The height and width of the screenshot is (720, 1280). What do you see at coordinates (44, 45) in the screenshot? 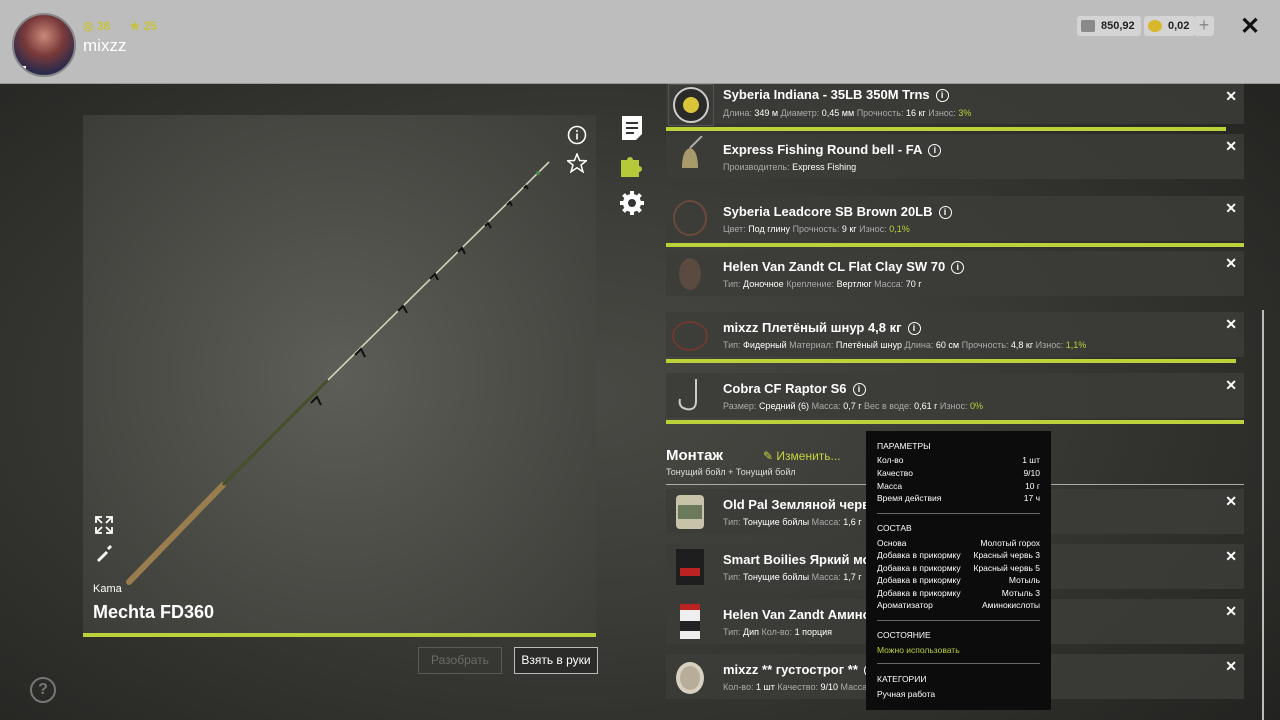
I see `avatar` at bounding box center [44, 45].